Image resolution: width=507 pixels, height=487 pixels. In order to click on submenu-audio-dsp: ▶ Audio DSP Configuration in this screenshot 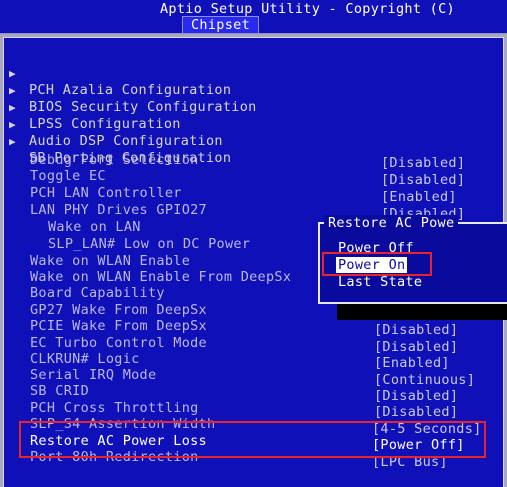, I will do `click(139, 125)`.